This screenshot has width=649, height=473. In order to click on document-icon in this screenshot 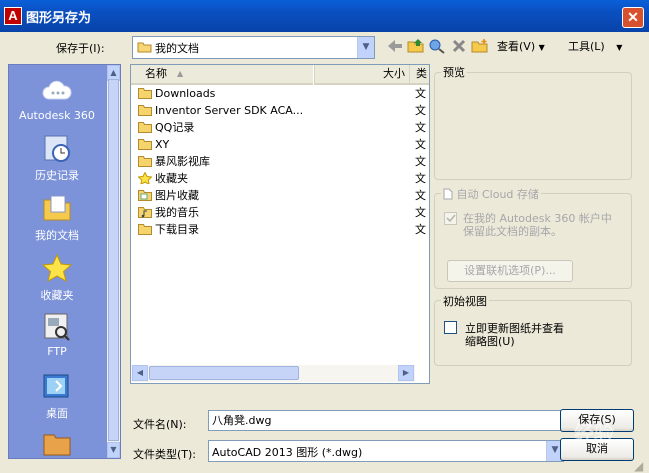, I will do `click(448, 194)`.